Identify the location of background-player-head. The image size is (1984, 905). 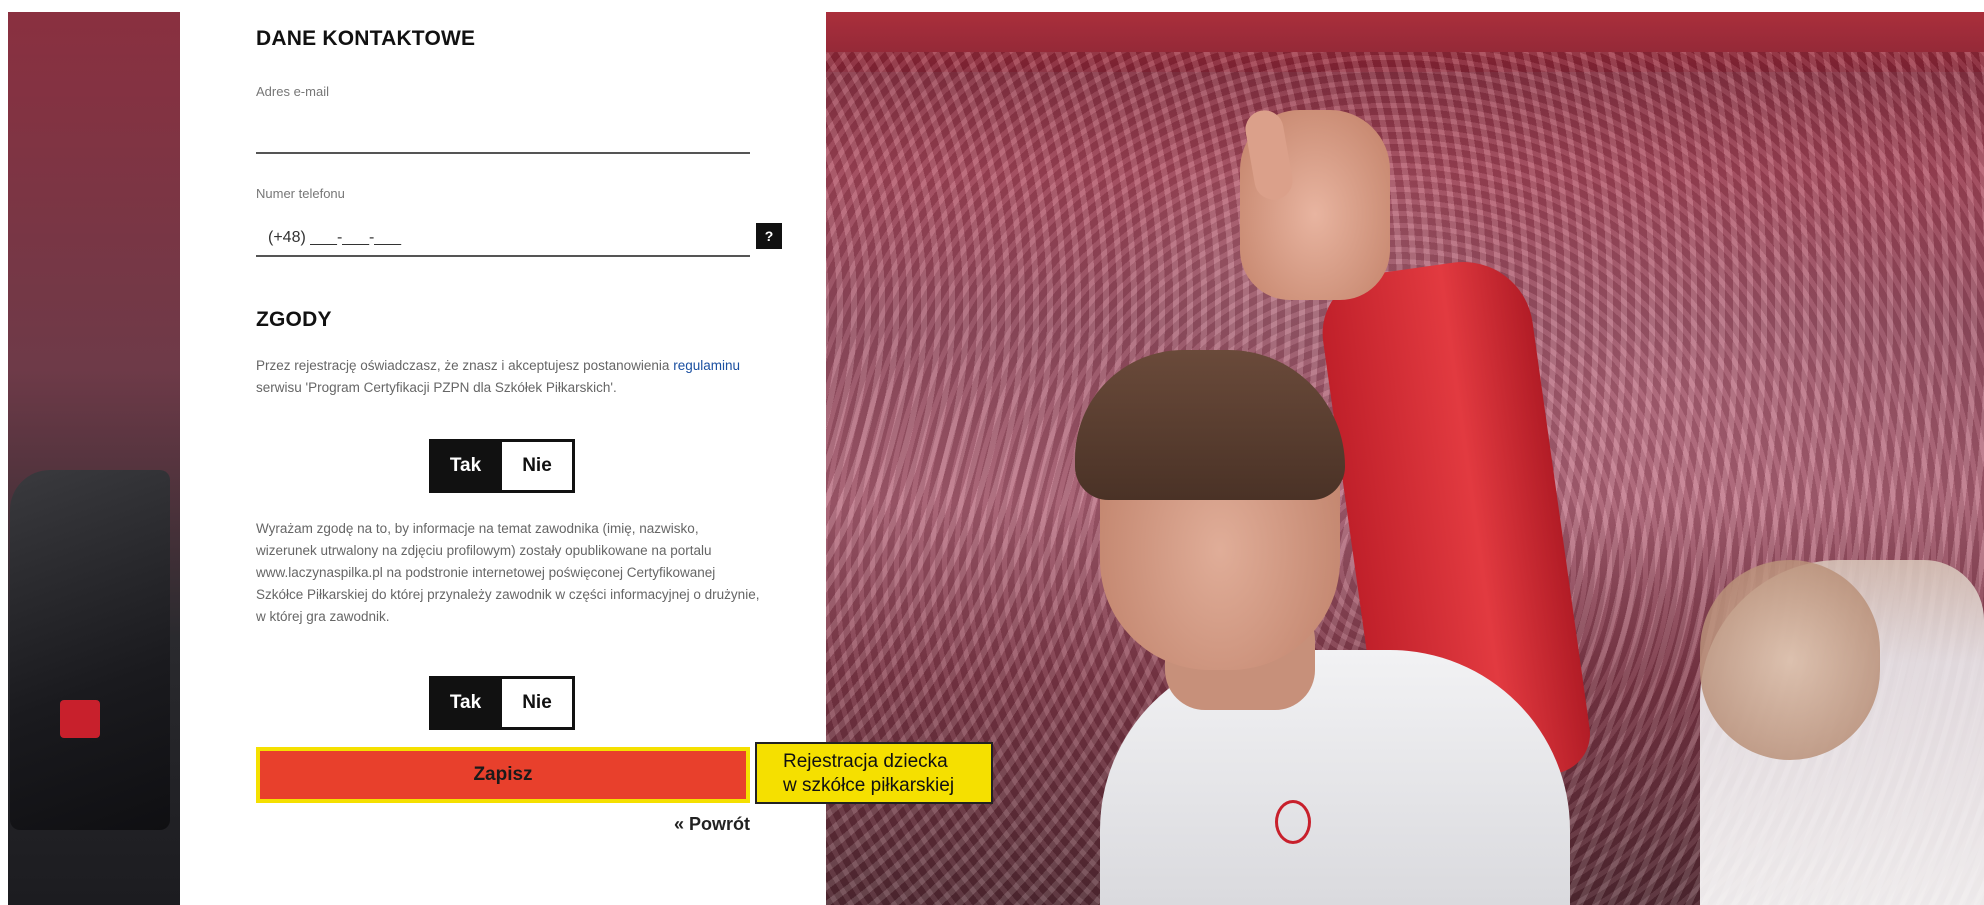
(1790, 660).